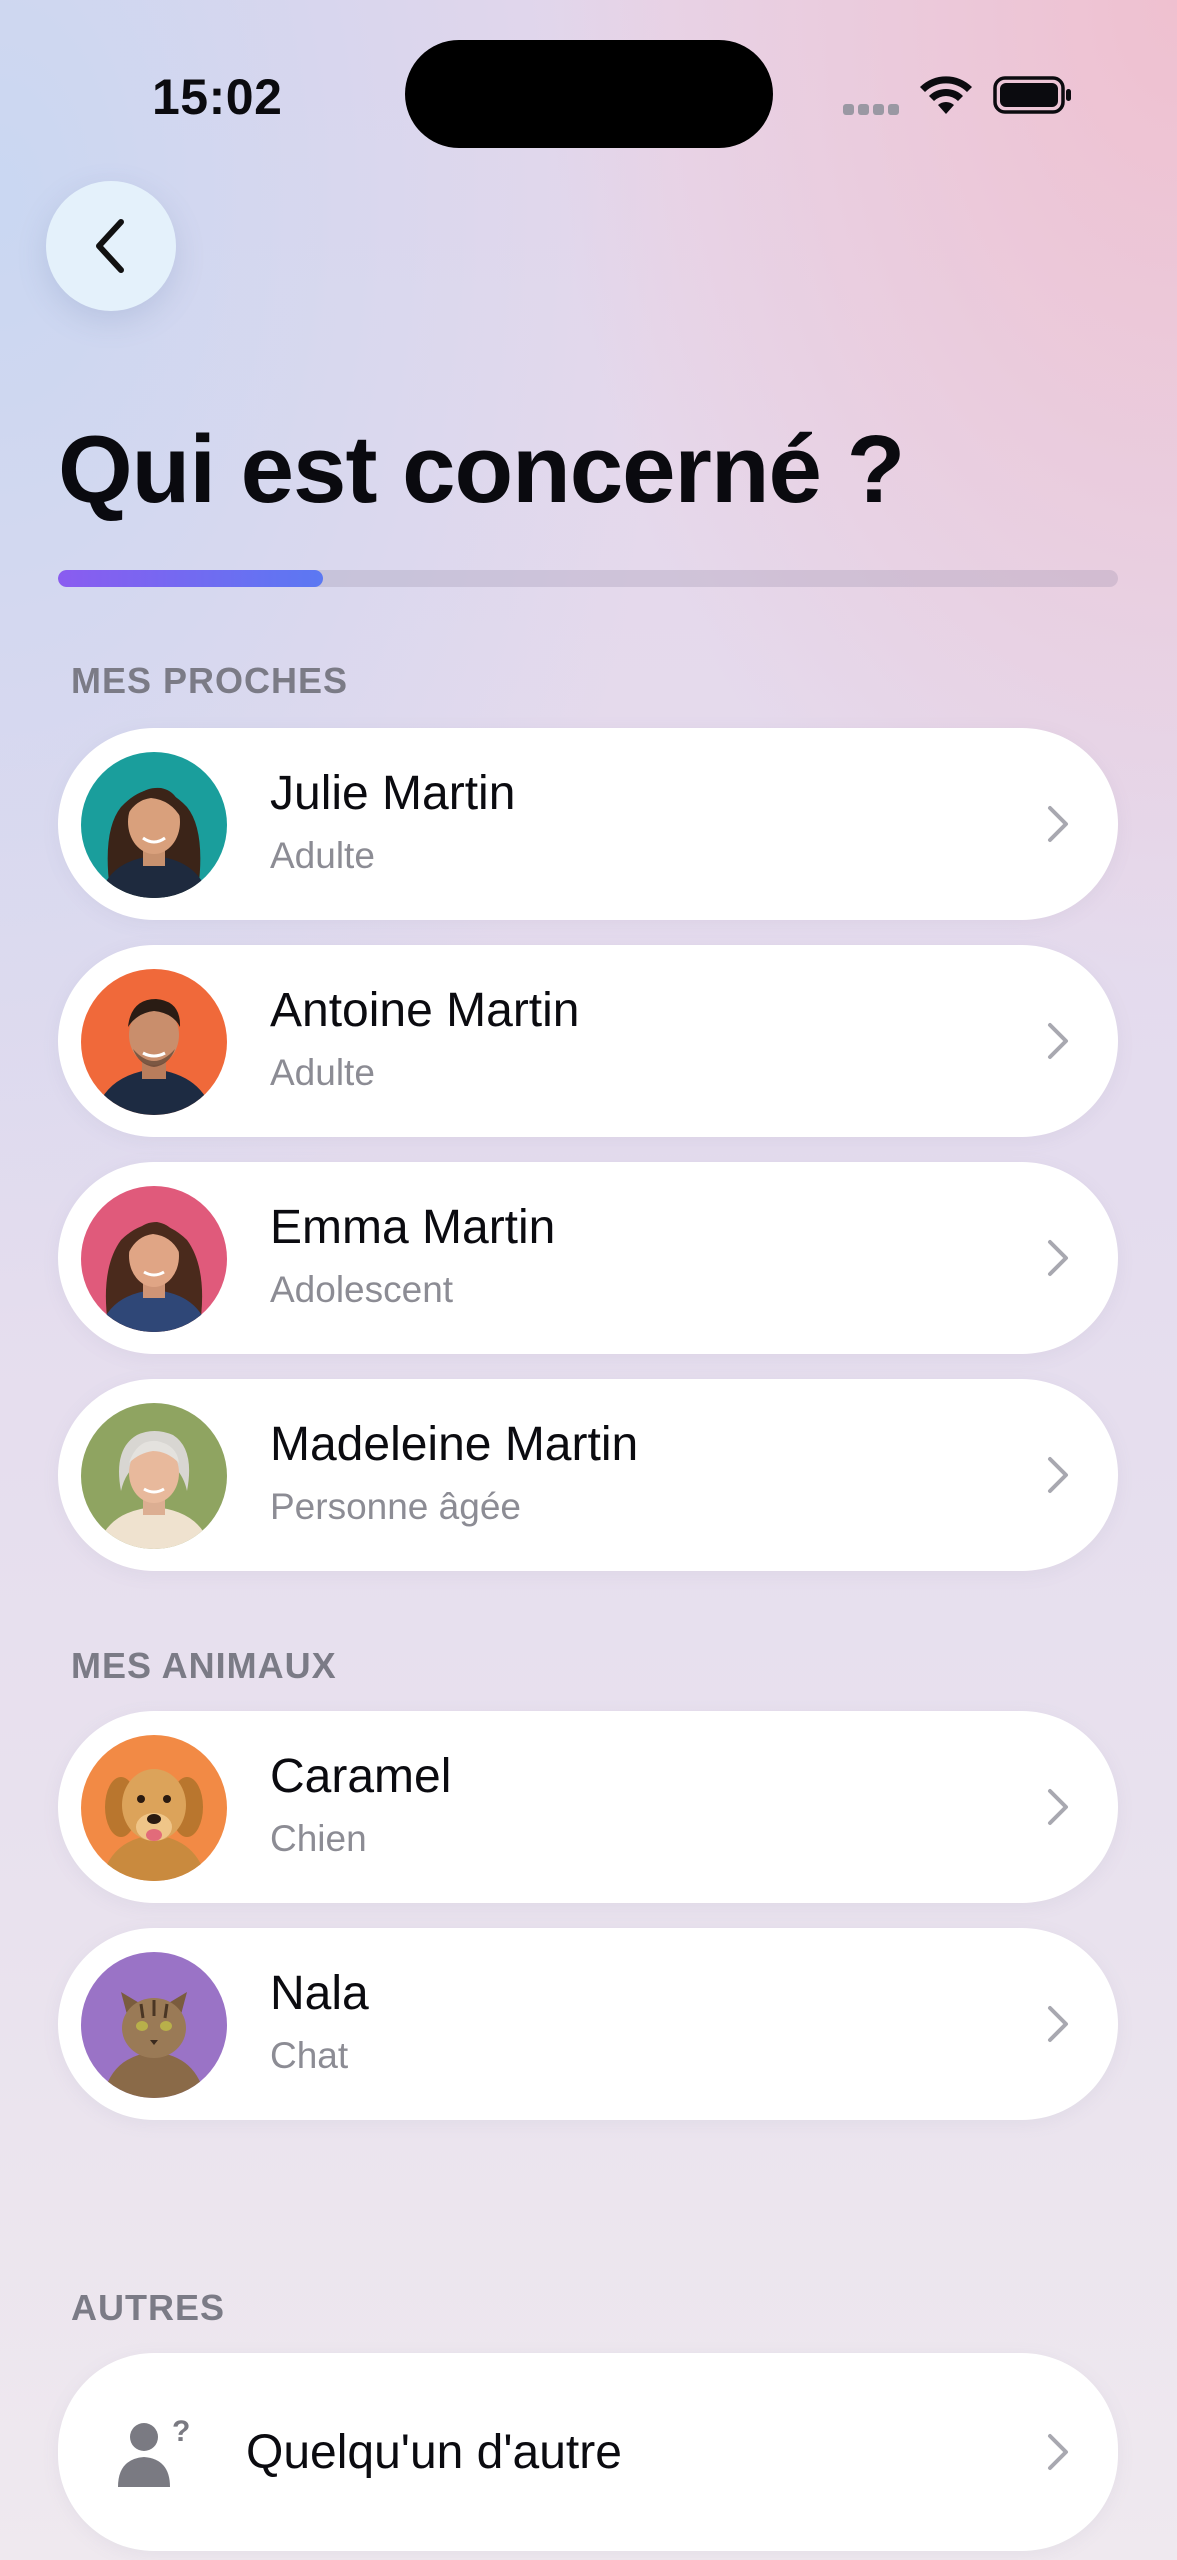 This screenshot has width=1177, height=2560. What do you see at coordinates (395, 1506) in the screenshot?
I see `person-type: Personne âgée` at bounding box center [395, 1506].